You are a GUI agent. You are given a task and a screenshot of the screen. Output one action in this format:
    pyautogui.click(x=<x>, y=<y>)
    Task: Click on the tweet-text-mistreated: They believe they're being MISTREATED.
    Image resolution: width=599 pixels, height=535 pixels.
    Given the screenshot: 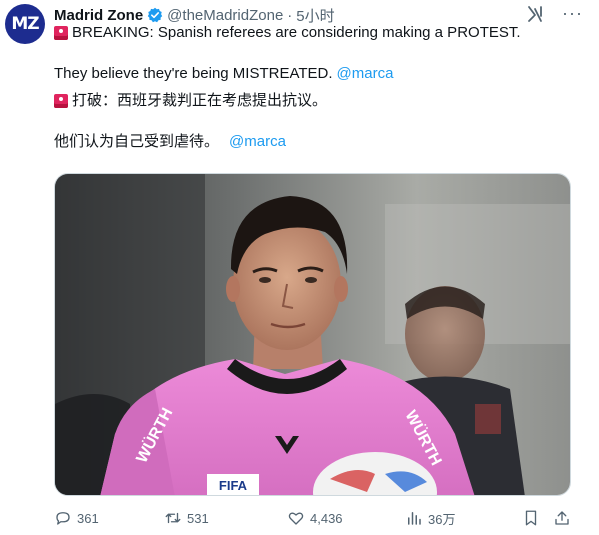 What is the action you would take?
    pyautogui.click(x=193, y=73)
    